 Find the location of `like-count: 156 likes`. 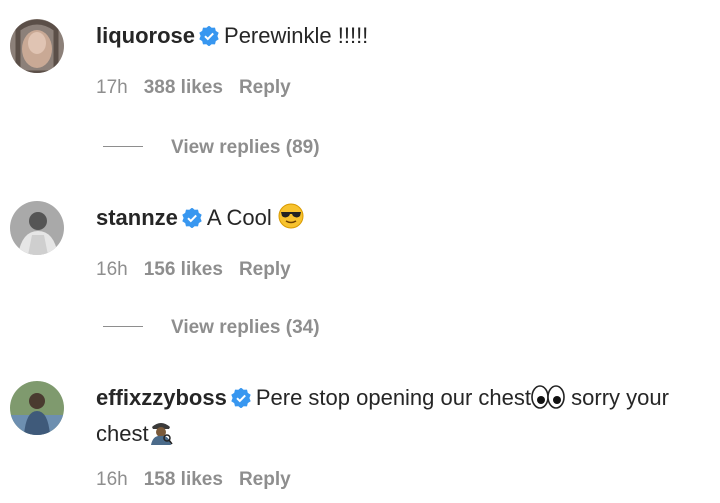

like-count: 156 likes is located at coordinates (183, 269).